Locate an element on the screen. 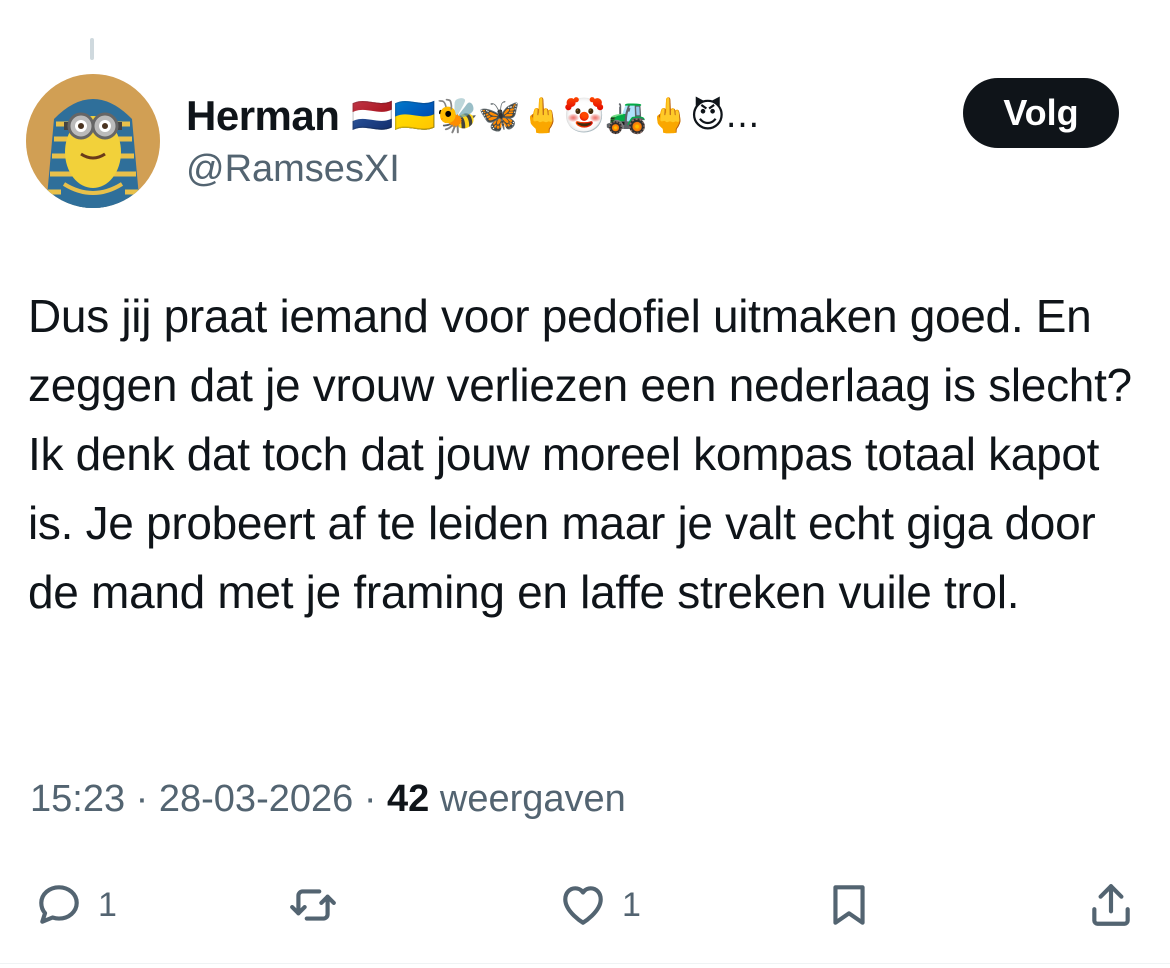 This screenshot has height=968, width=1170. bookmark-icon is located at coordinates (849, 905).